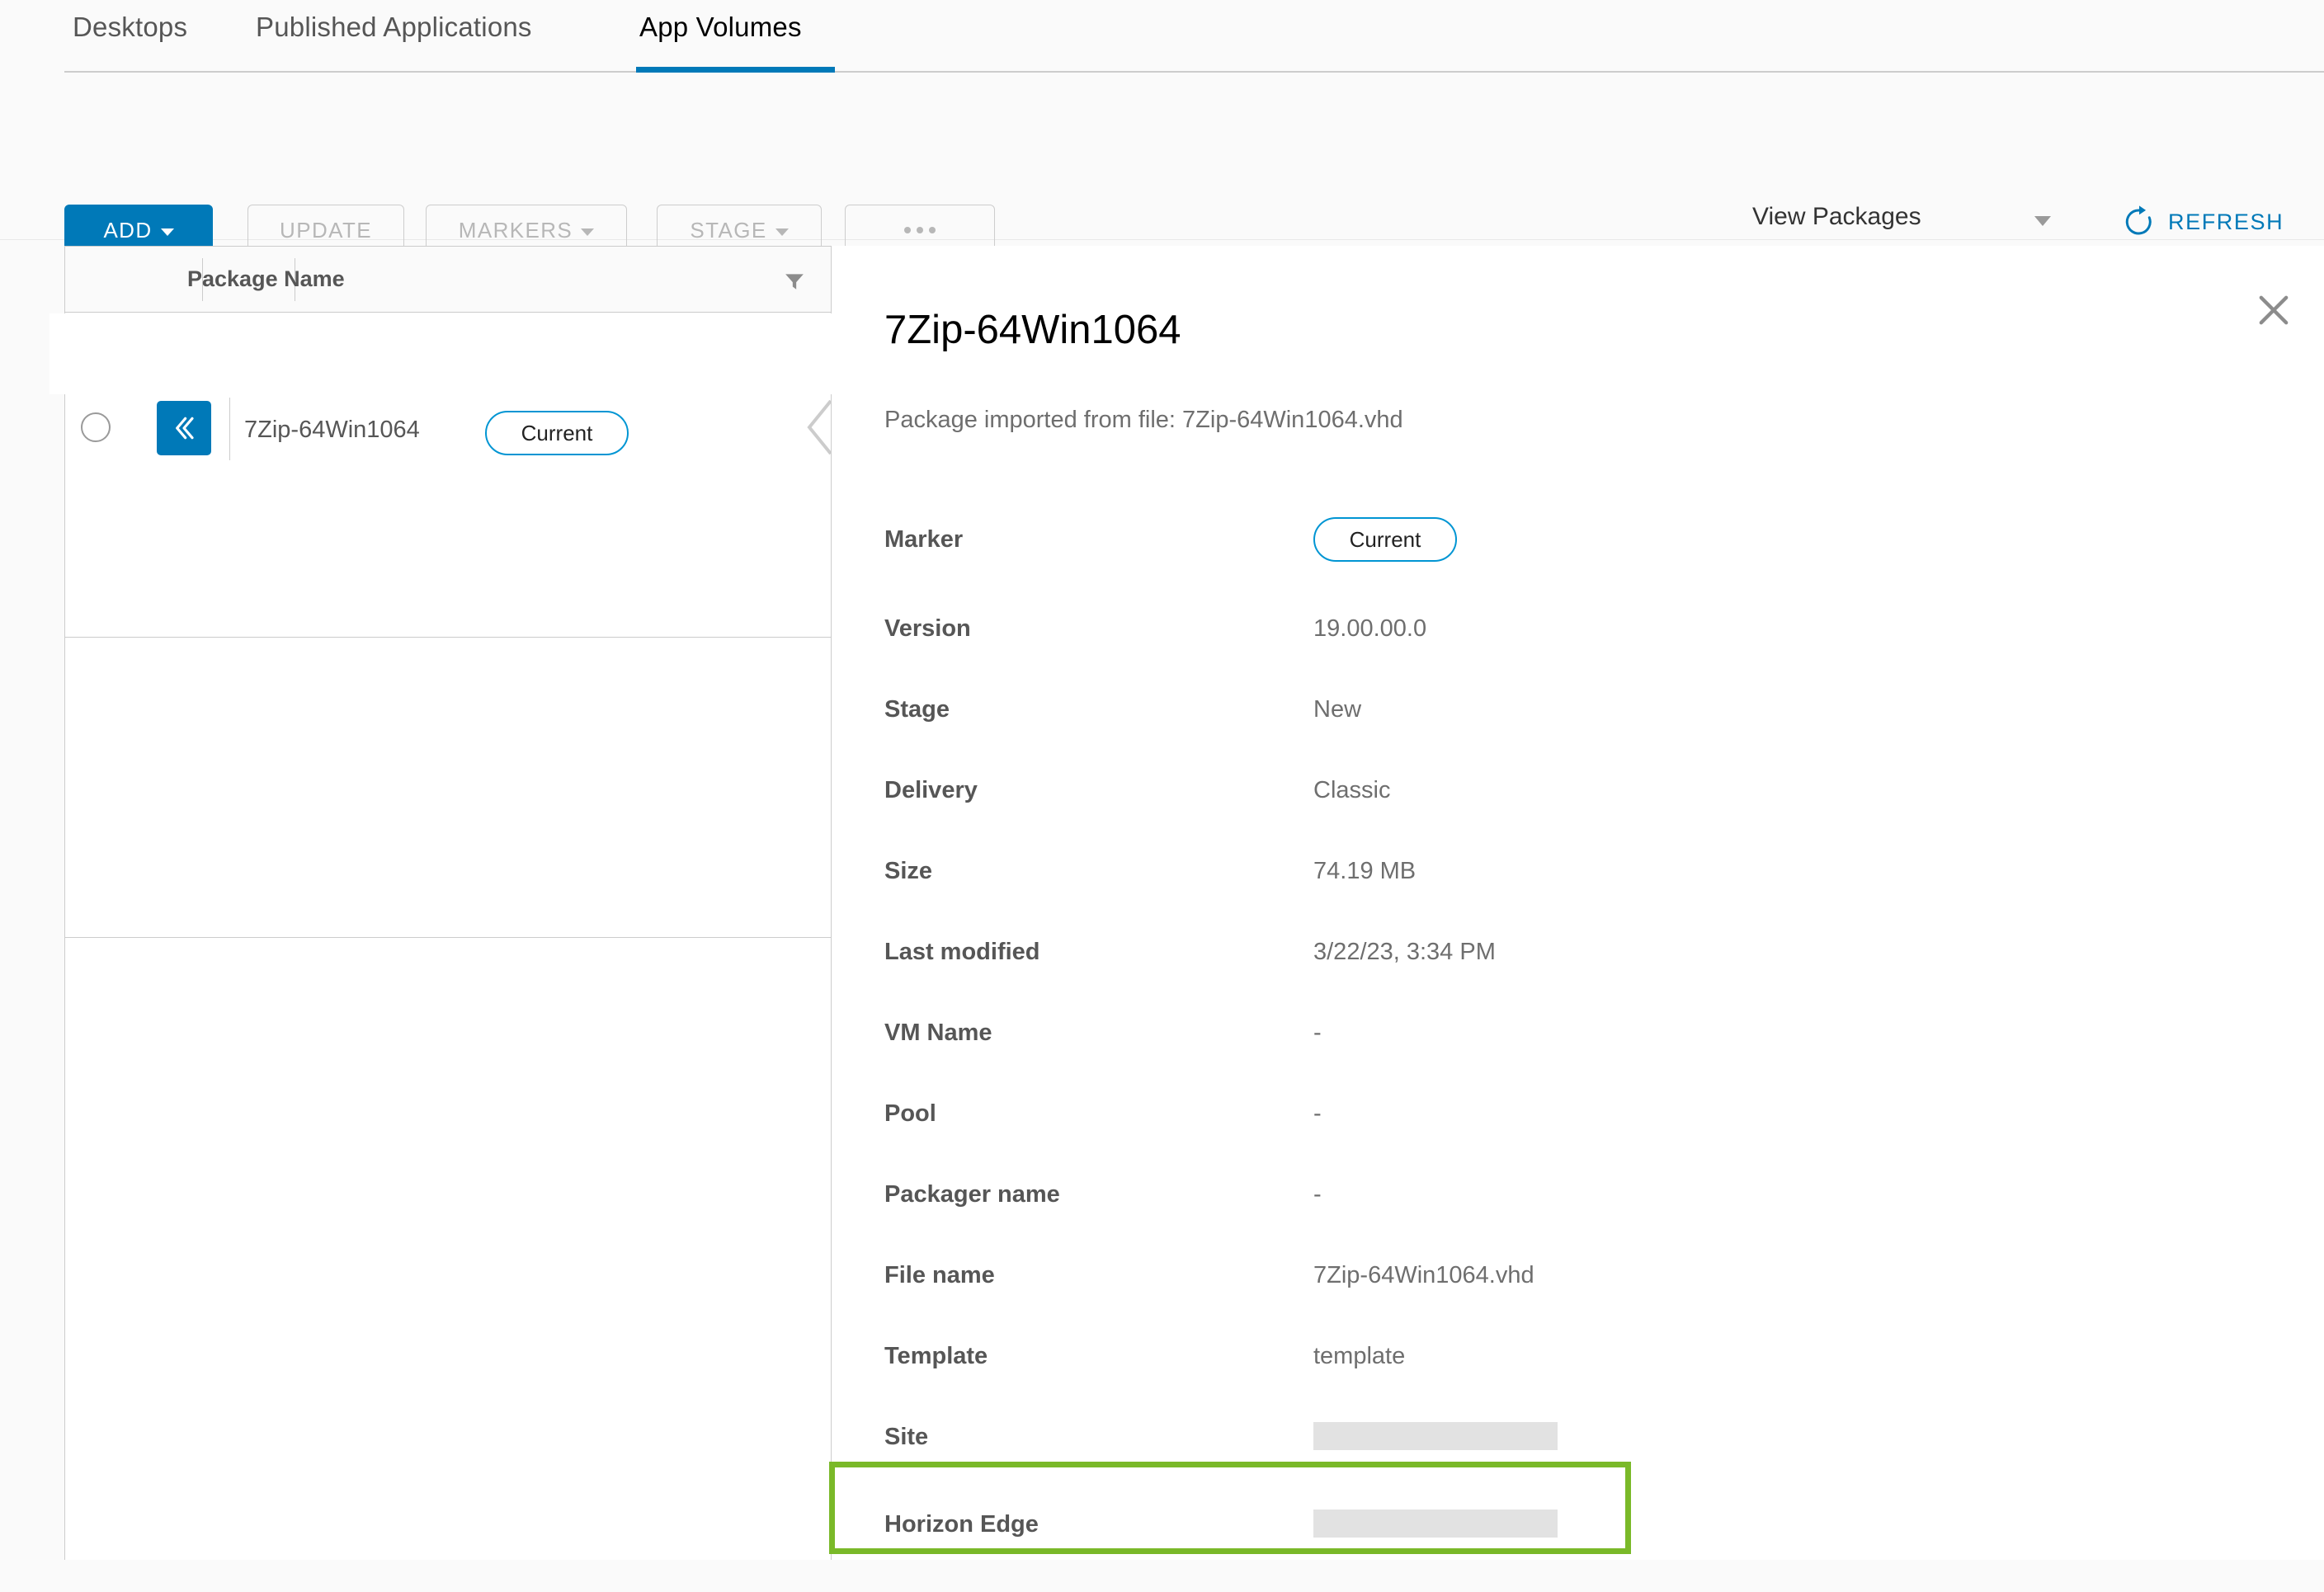  What do you see at coordinates (931, 790) in the screenshot?
I see `field-label: Delivery` at bounding box center [931, 790].